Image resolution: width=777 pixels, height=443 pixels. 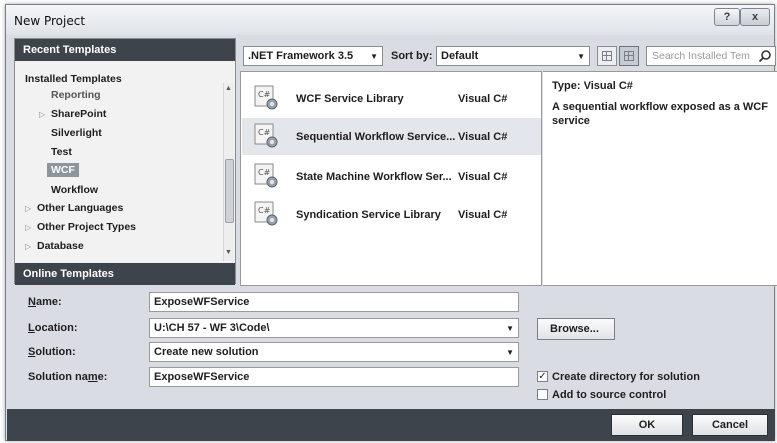 What do you see at coordinates (334, 352) in the screenshot?
I see `solution-dropdown: Create new solution ▼` at bounding box center [334, 352].